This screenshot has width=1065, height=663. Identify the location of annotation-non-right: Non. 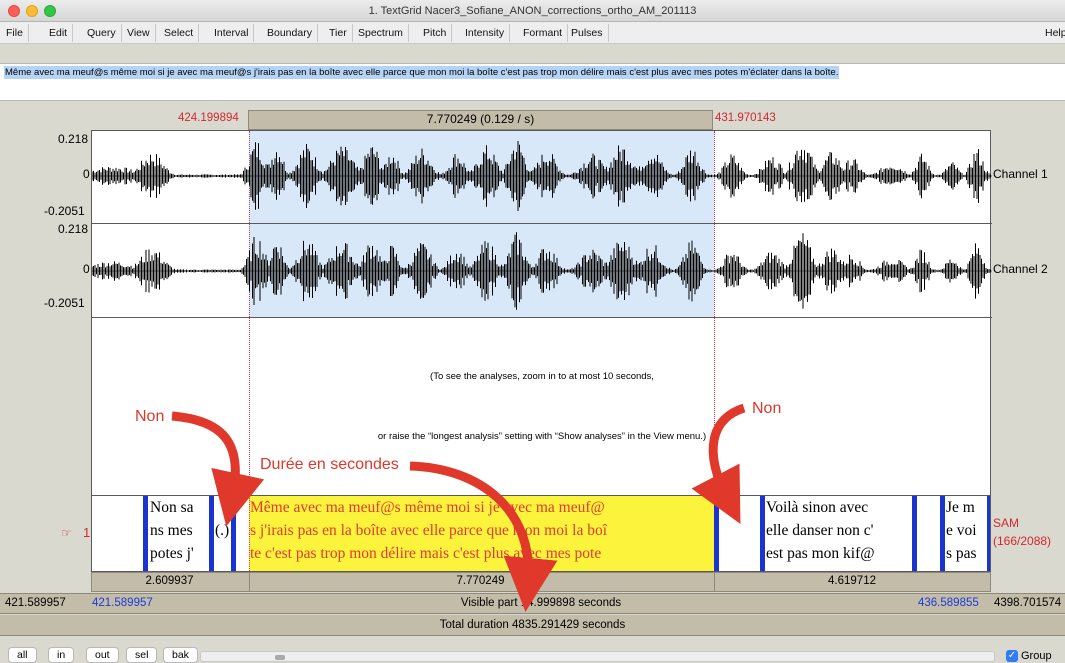
(767, 408).